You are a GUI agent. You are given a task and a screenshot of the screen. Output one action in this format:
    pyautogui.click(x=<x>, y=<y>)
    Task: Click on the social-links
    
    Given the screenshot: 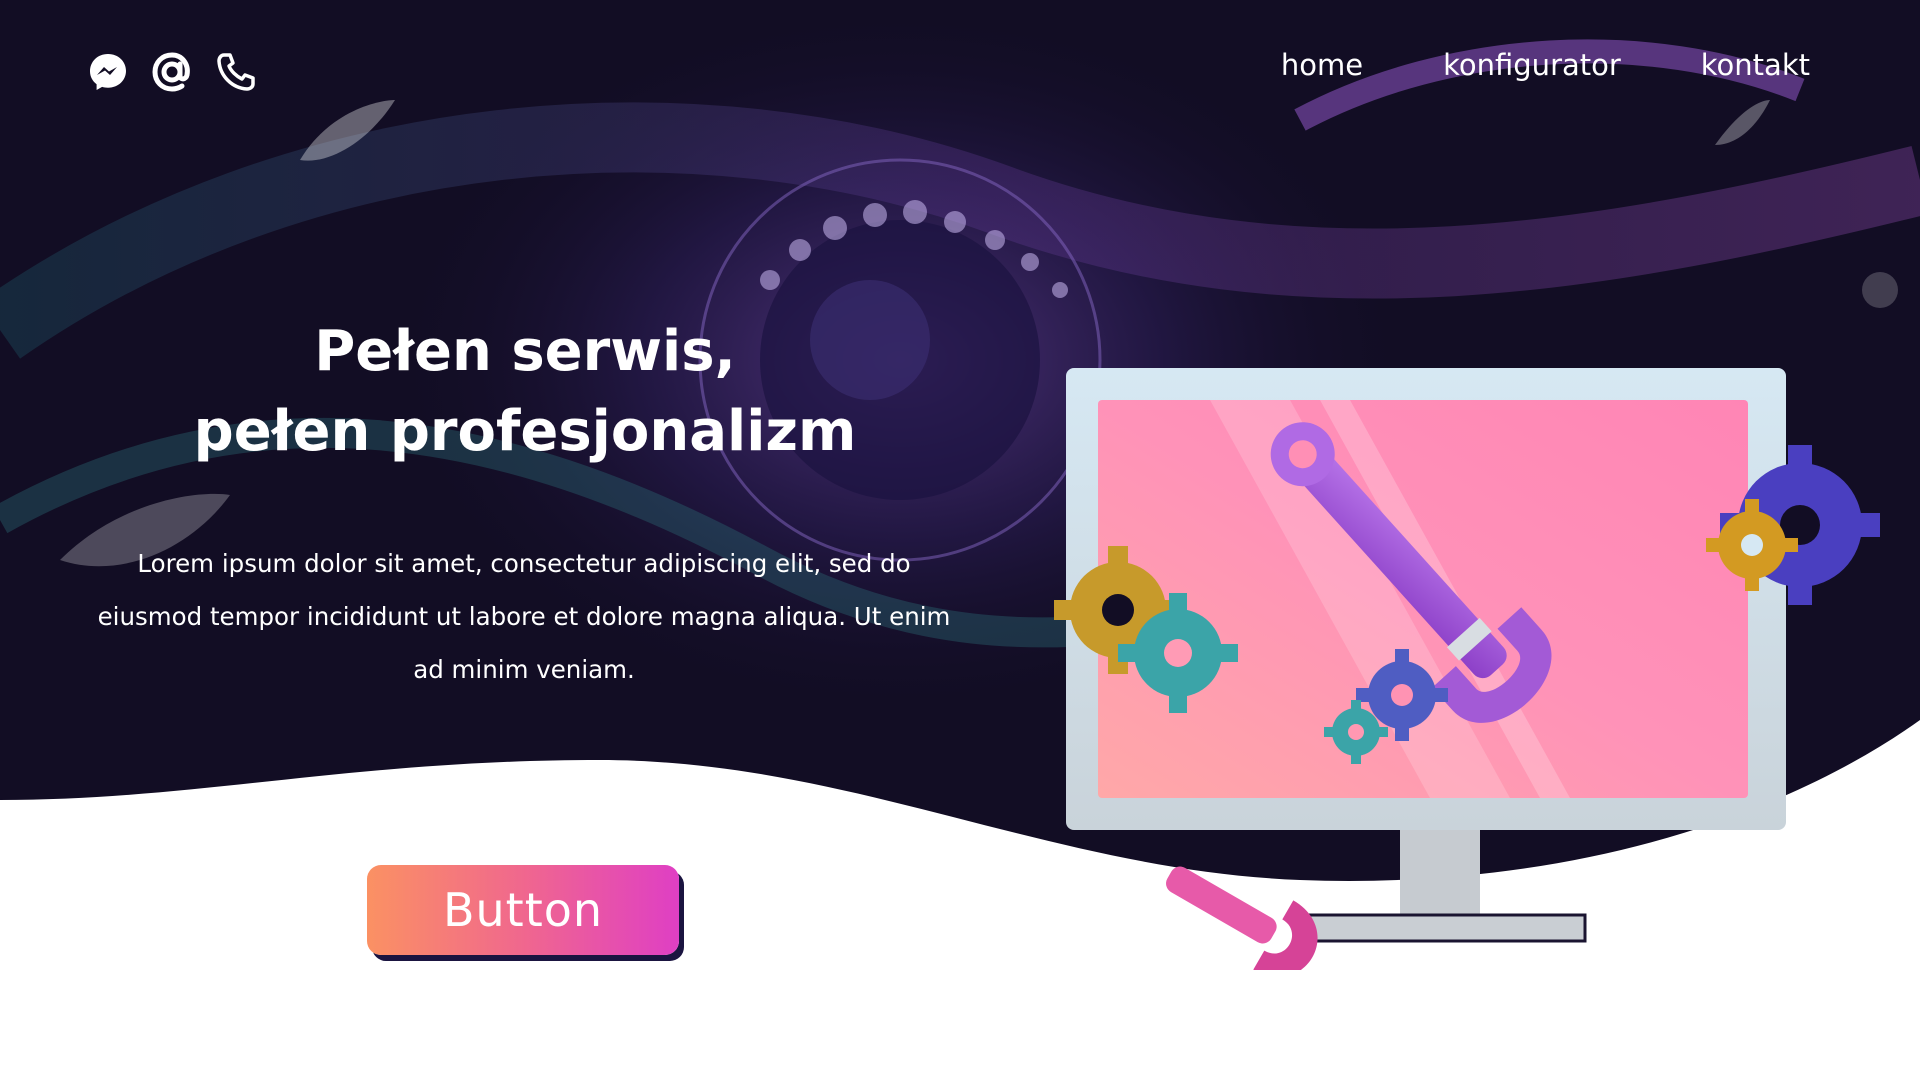 What is the action you would take?
    pyautogui.click(x=172, y=72)
    